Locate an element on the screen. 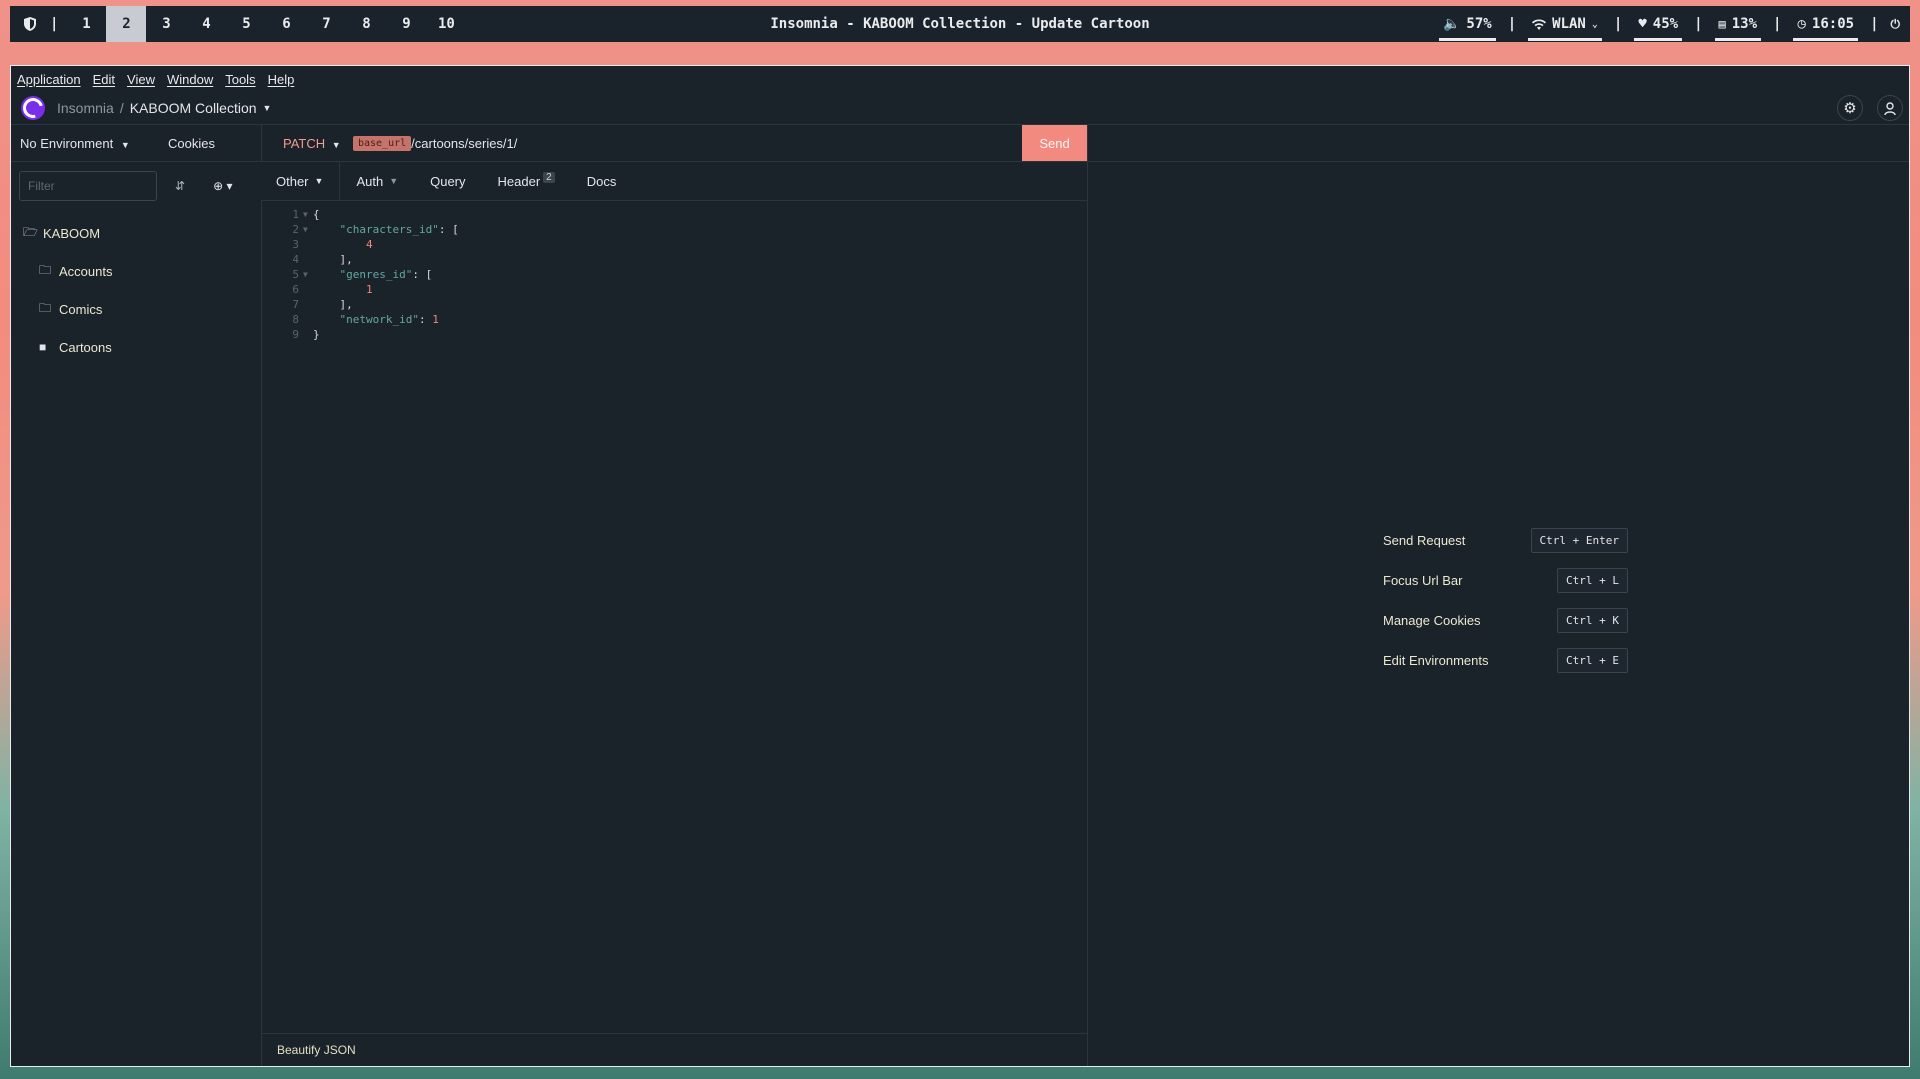  shortcut-keys: Ctrl + E is located at coordinates (1592, 660).